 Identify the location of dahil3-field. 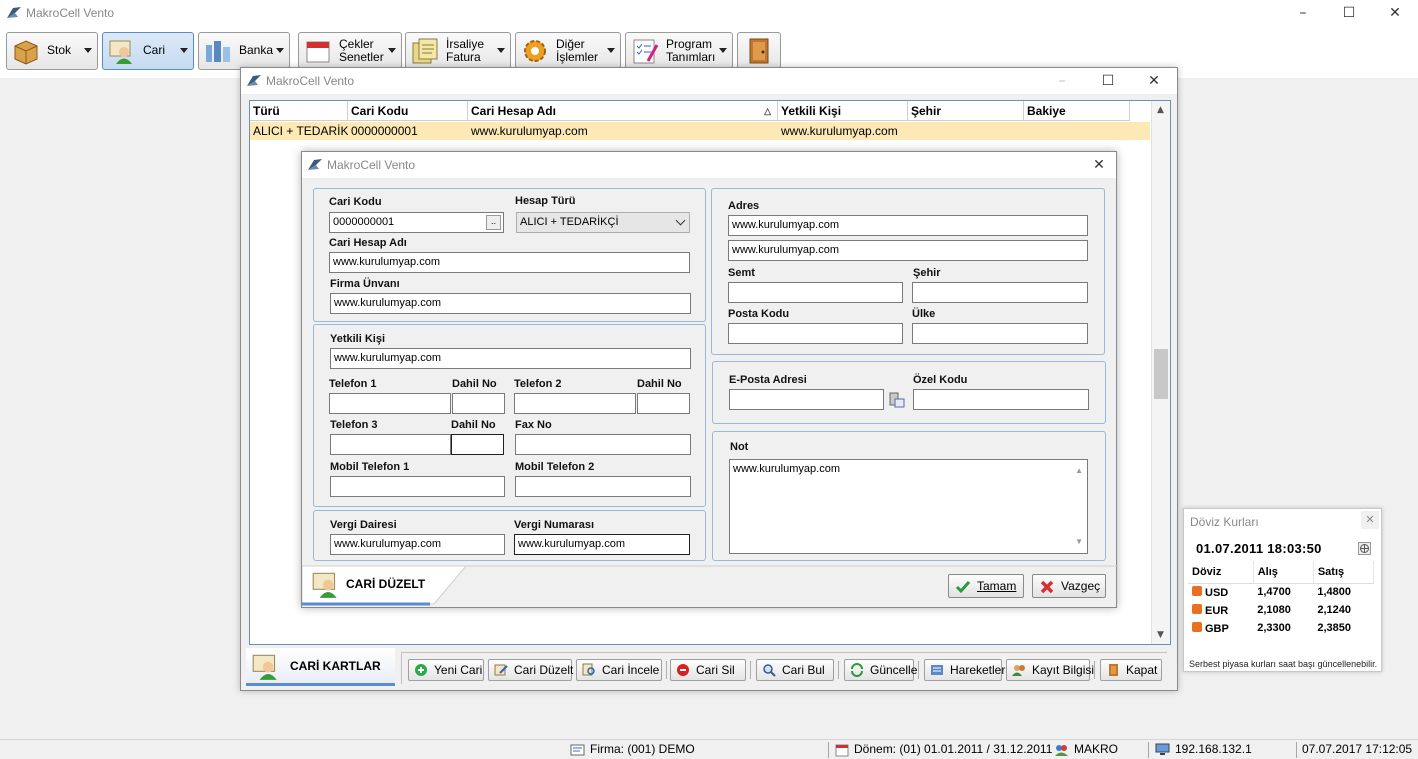
(477, 444).